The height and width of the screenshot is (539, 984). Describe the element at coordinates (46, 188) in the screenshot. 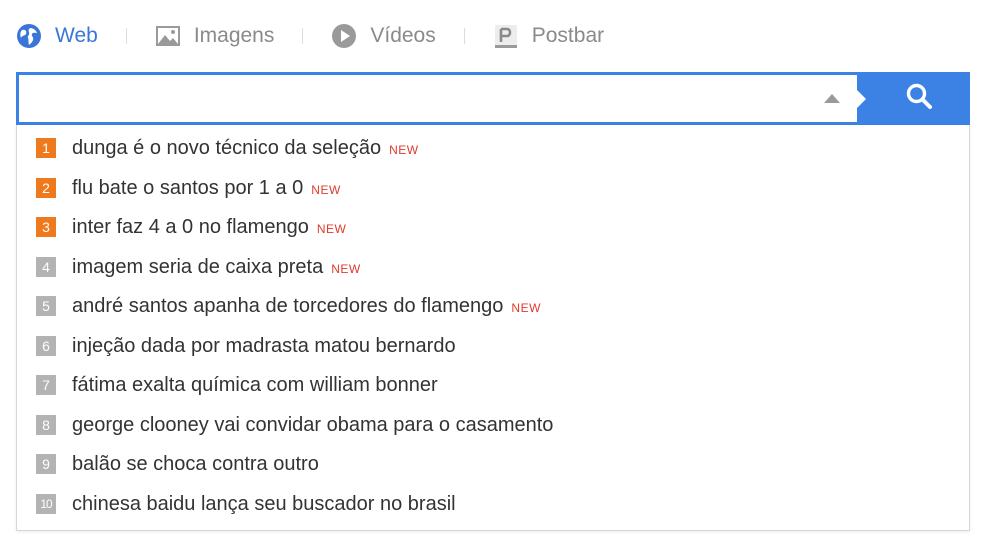

I see `rank-badge: 2` at that location.